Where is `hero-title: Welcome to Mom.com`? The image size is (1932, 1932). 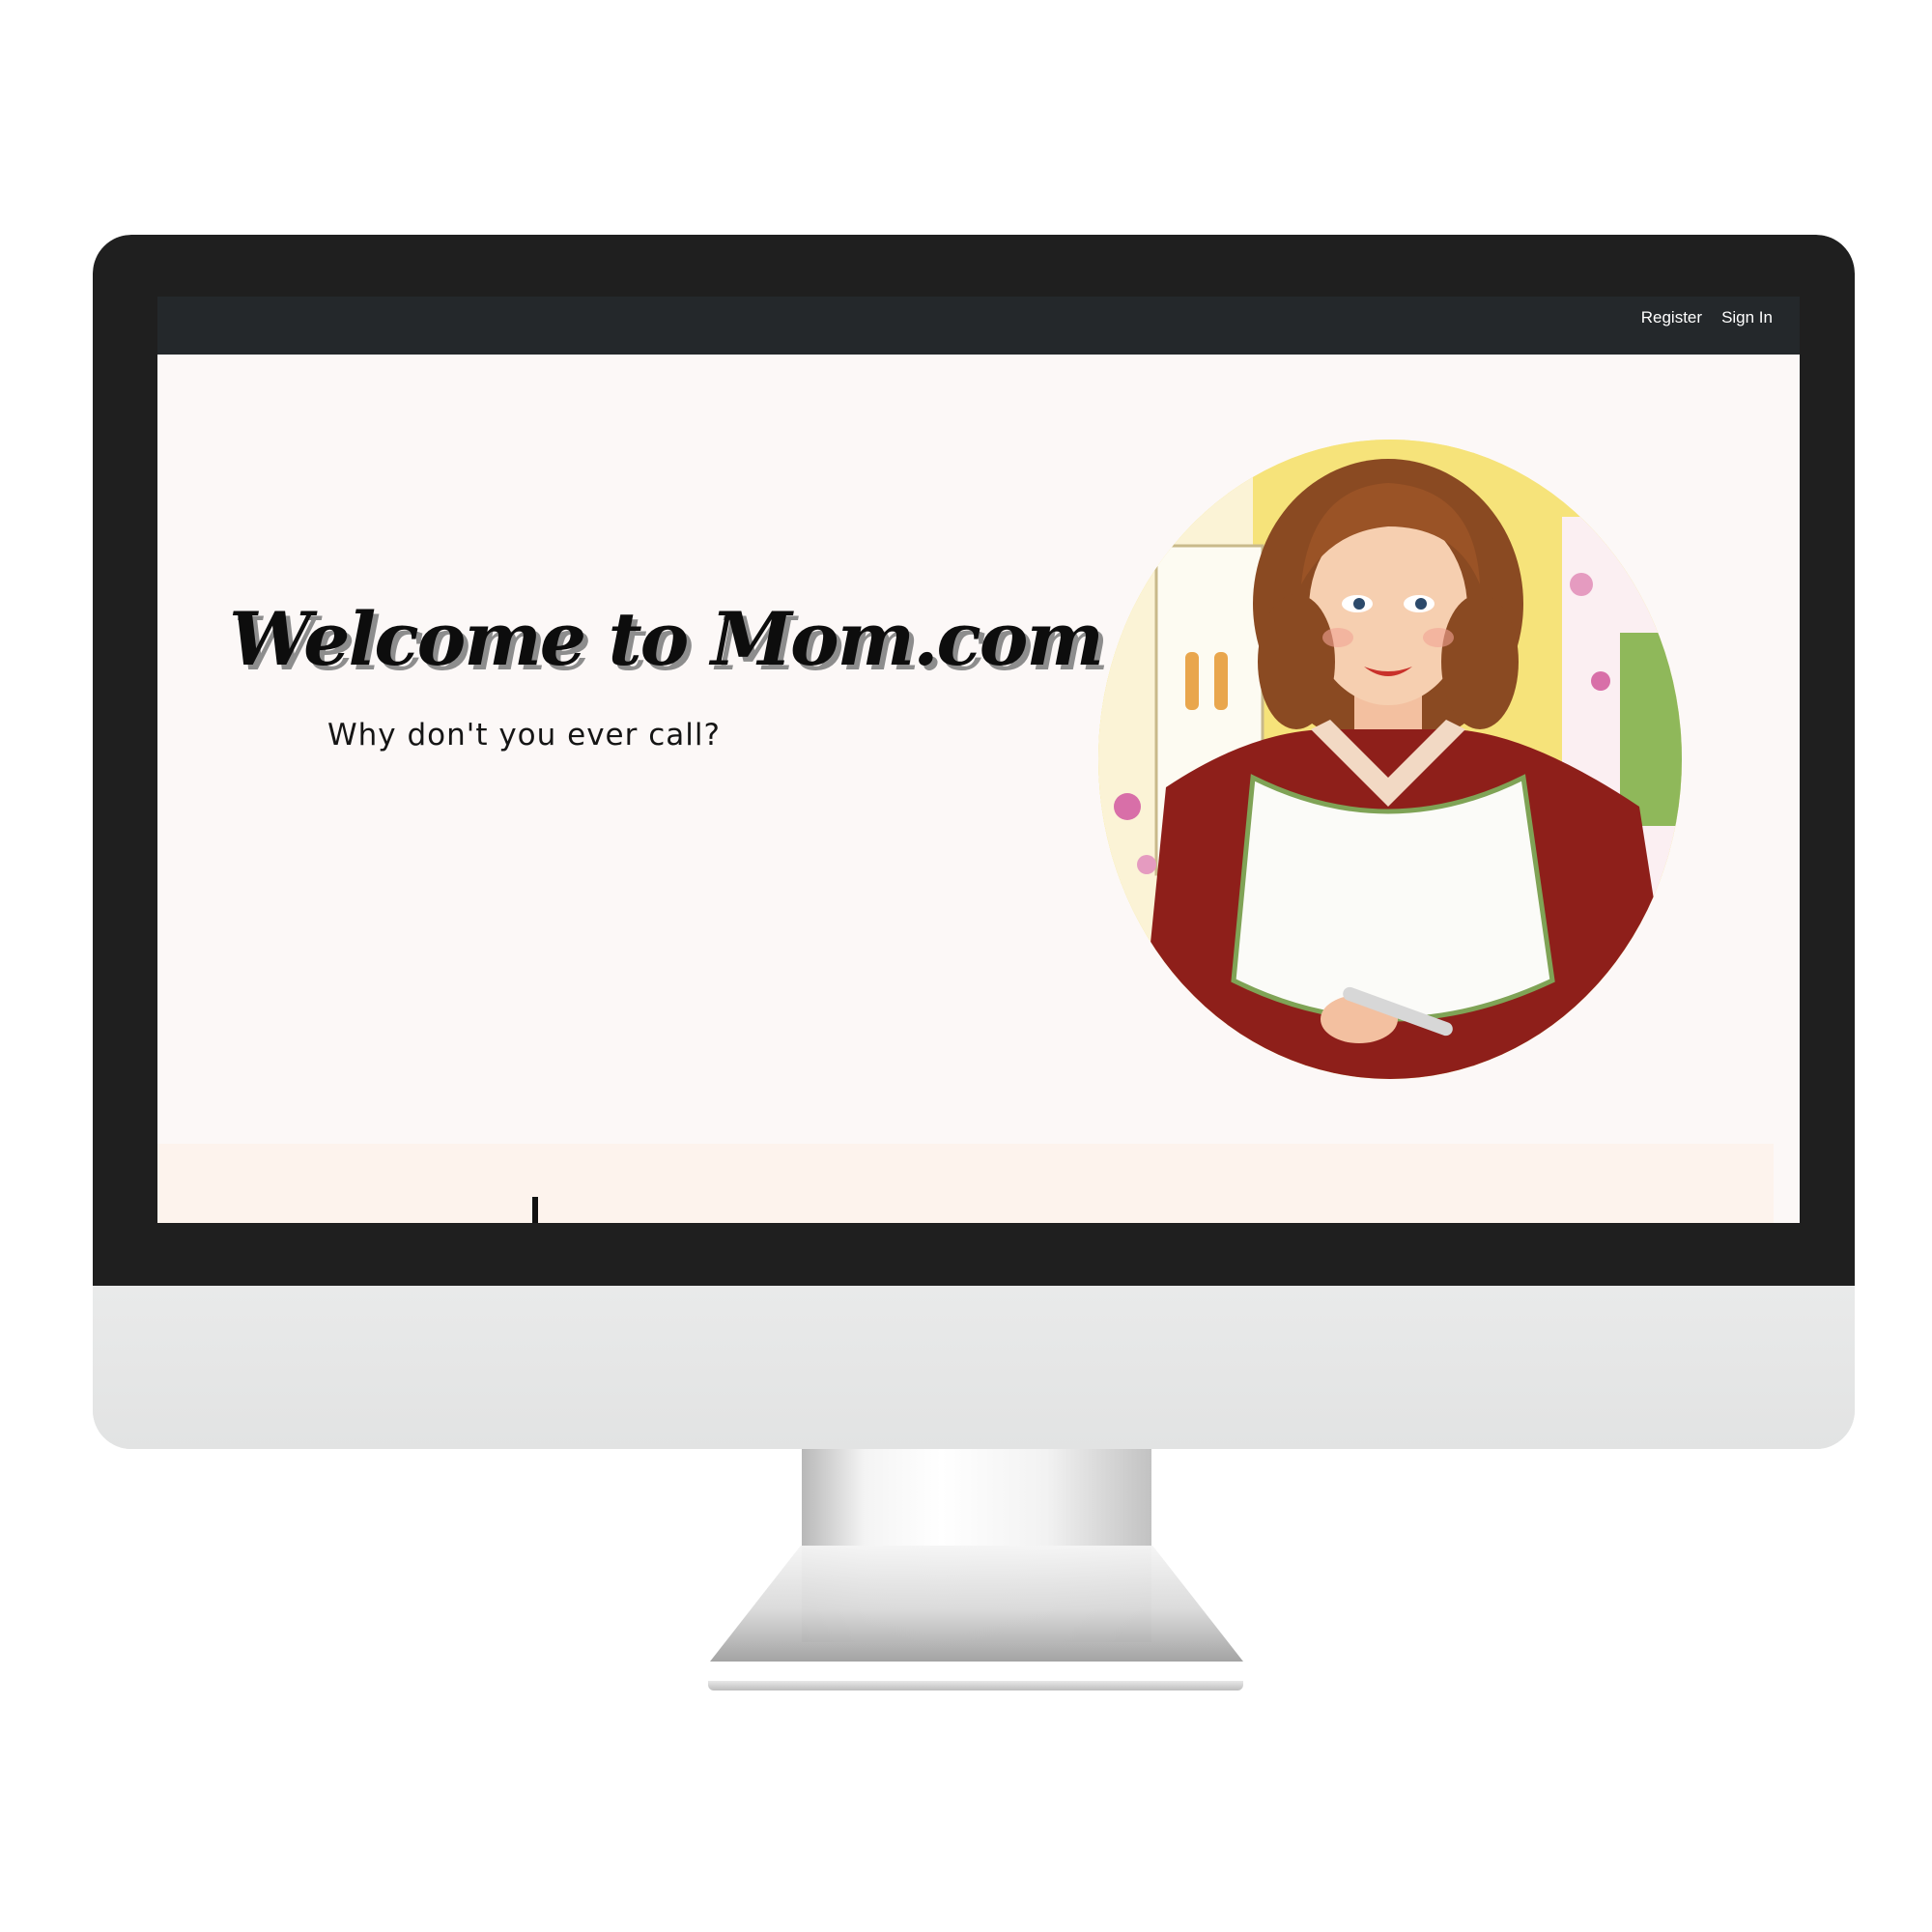
hero-title: Welcome to Mom.com is located at coordinates (666, 639).